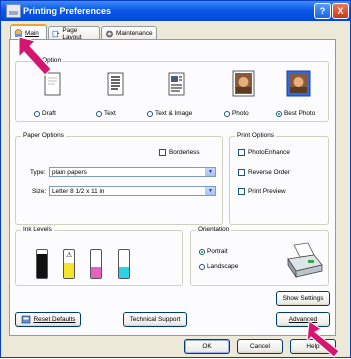  What do you see at coordinates (214, 229) in the screenshot?
I see `orientation-label: Orientation` at bounding box center [214, 229].